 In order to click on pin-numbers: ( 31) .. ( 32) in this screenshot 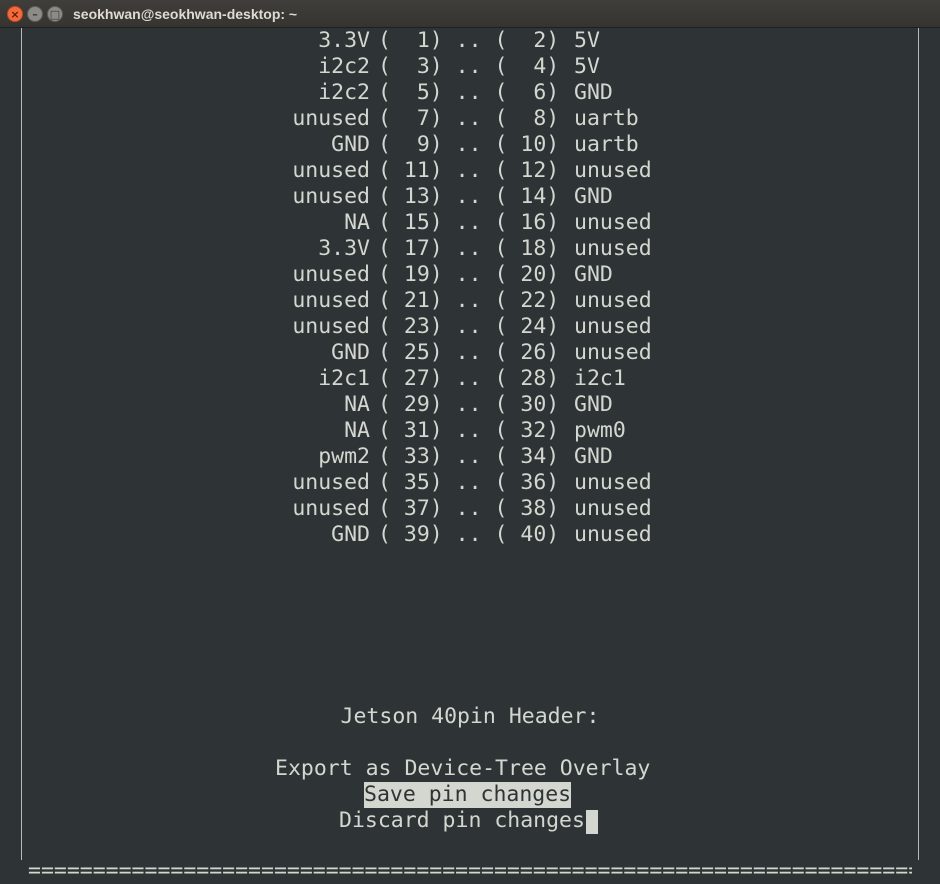, I will do `click(469, 430)`.